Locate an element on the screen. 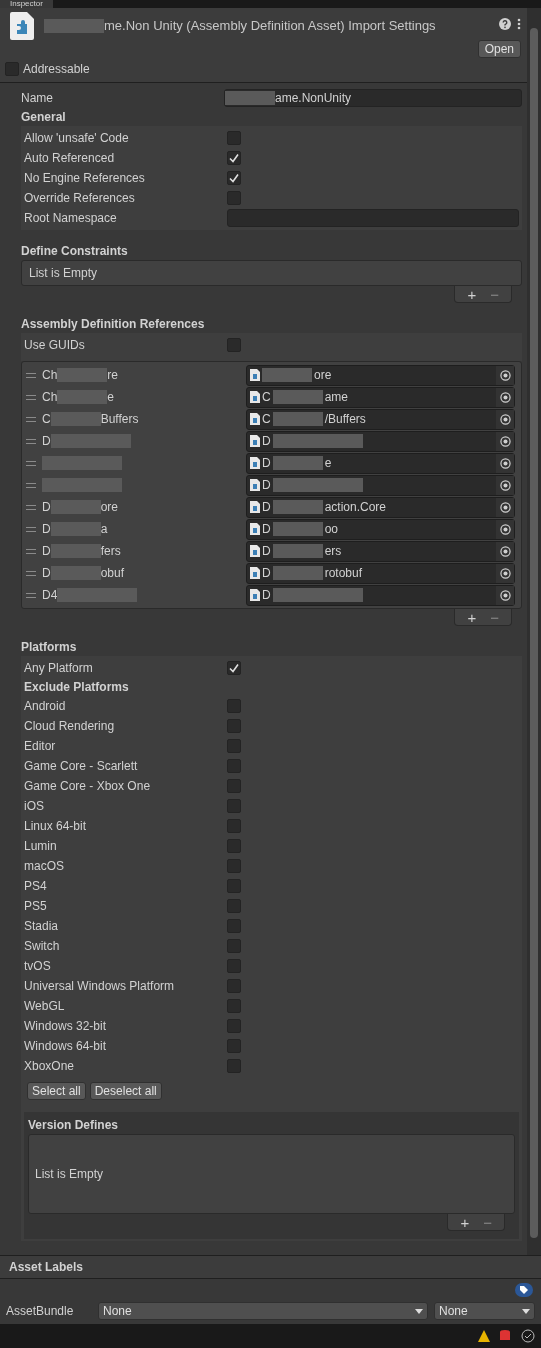  checkbox-label: Addressable is located at coordinates (56, 69).